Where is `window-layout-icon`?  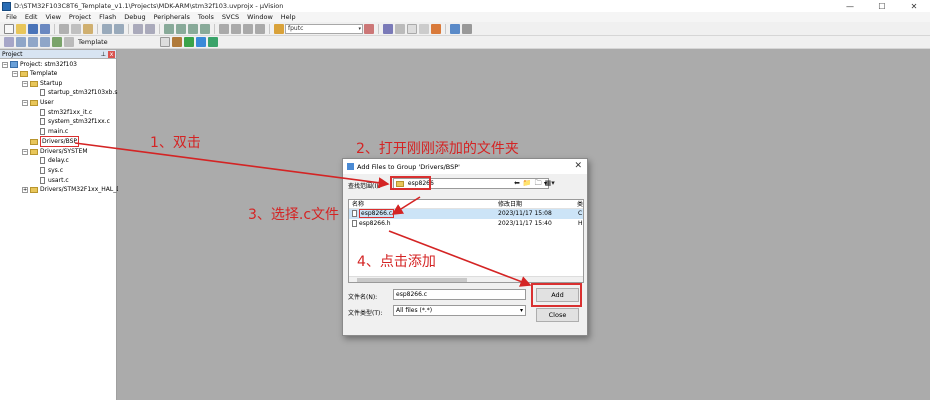 window-layout-icon is located at coordinates (455, 28).